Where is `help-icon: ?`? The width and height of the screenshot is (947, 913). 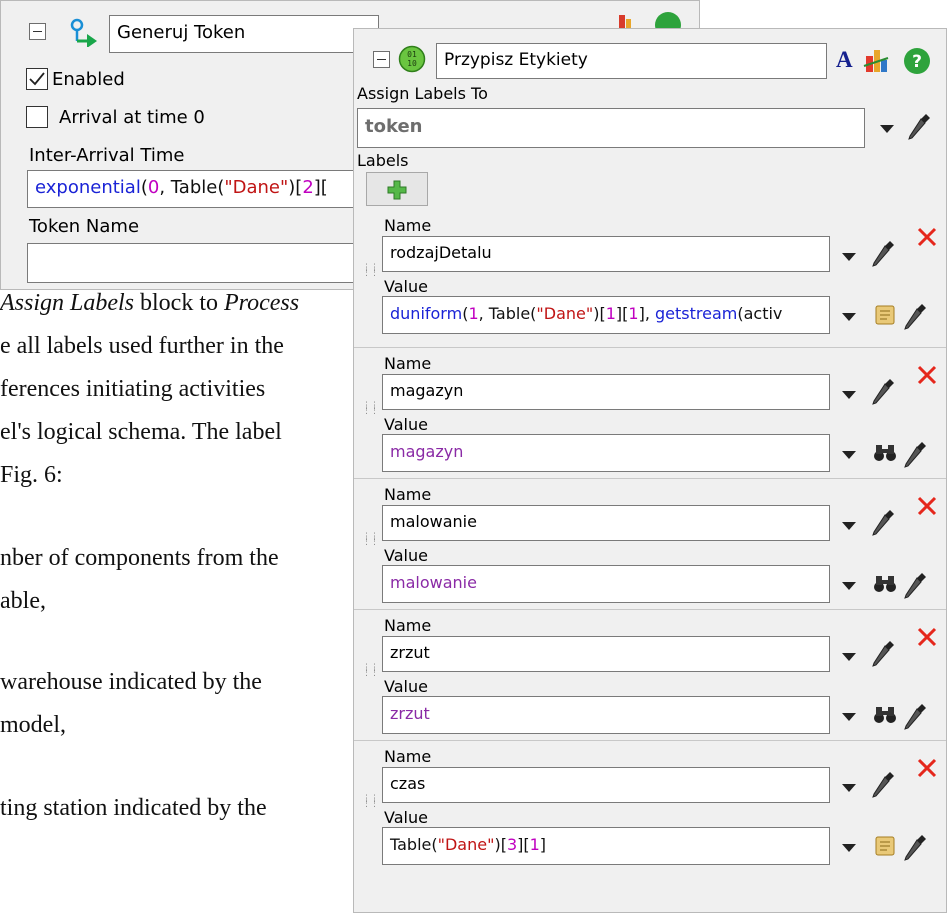 help-icon: ? is located at coordinates (917, 61).